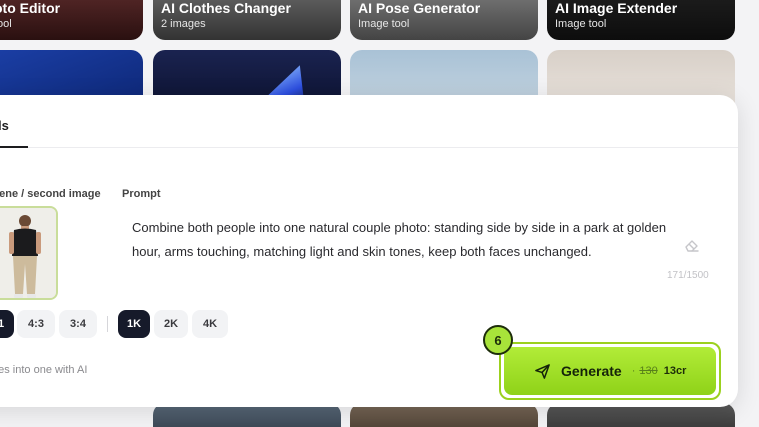 The height and width of the screenshot is (427, 759). I want to click on tab-bar: ls, so click(369, 121).